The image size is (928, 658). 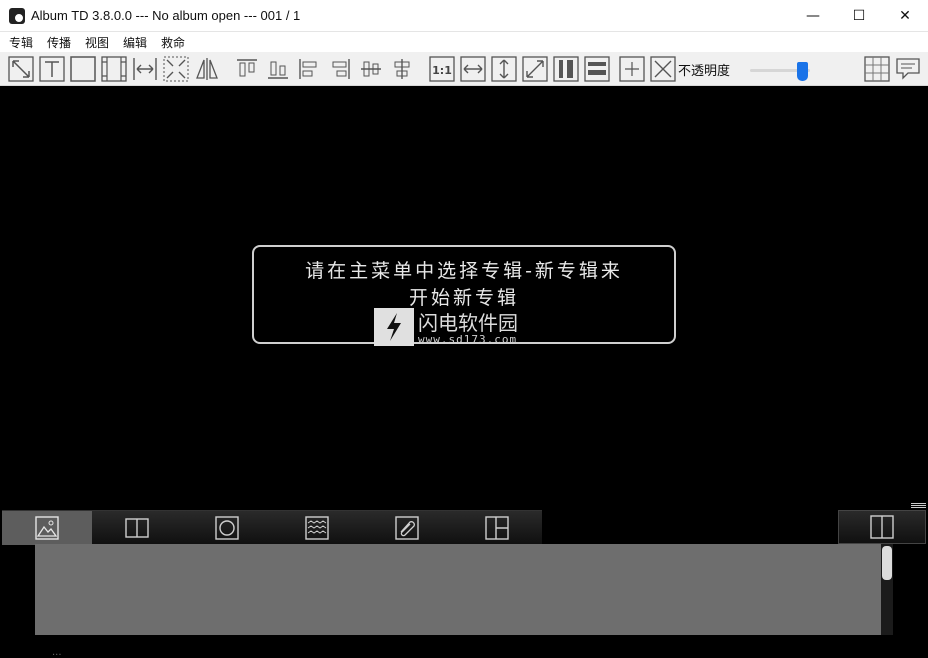 I want to click on actual-size-icon: 1:1, so click(x=442, y=69).